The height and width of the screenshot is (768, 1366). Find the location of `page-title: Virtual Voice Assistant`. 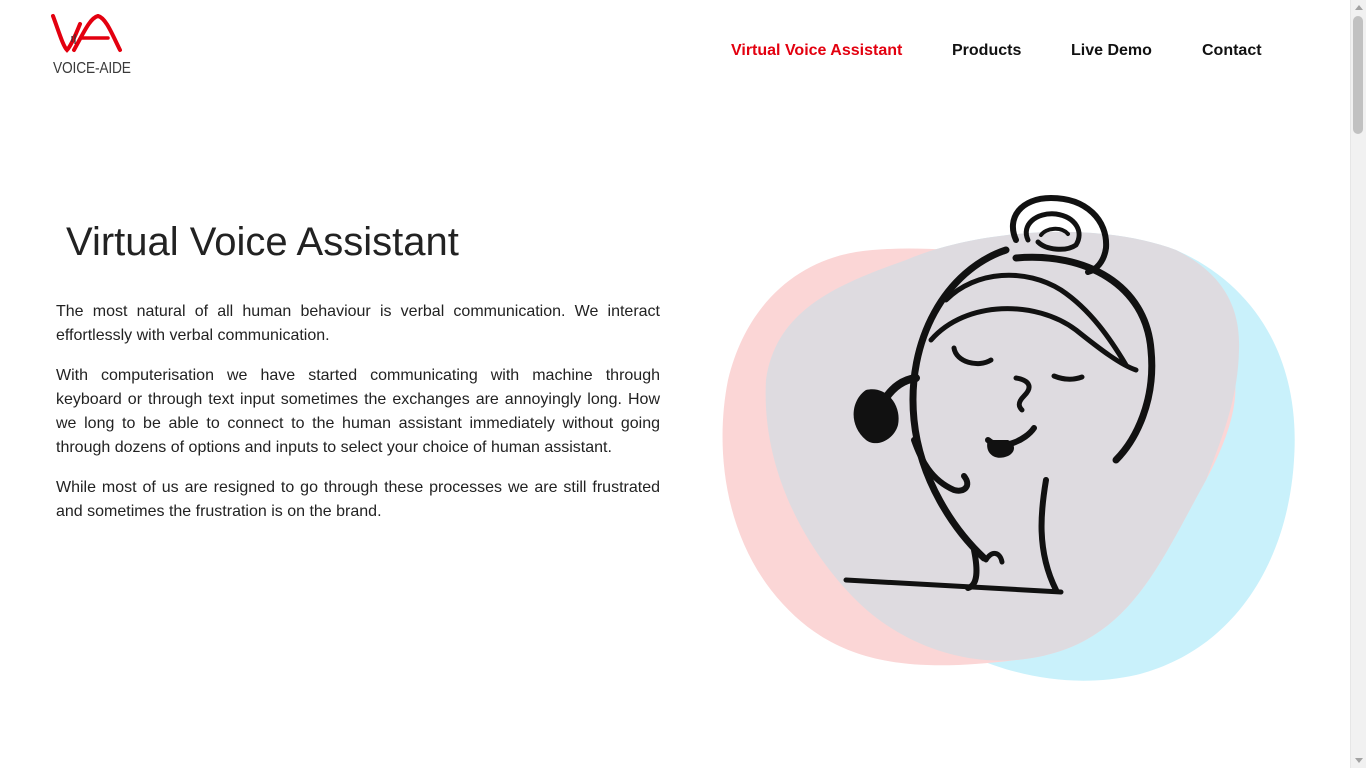

page-title: Virtual Voice Assistant is located at coordinates (262, 242).